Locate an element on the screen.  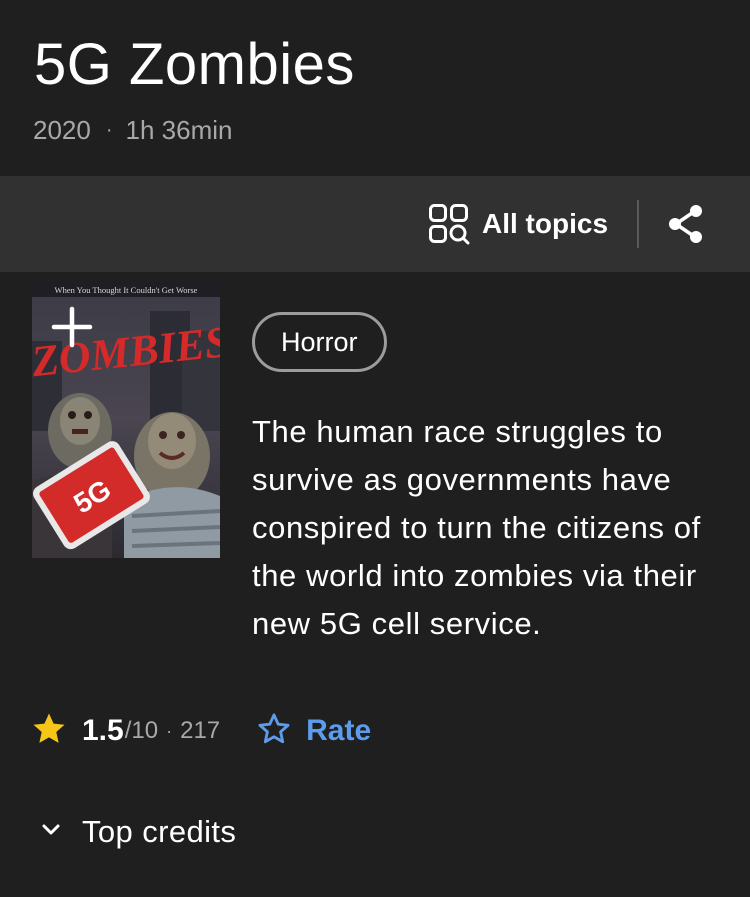
star-outline-icon is located at coordinates (274, 731).